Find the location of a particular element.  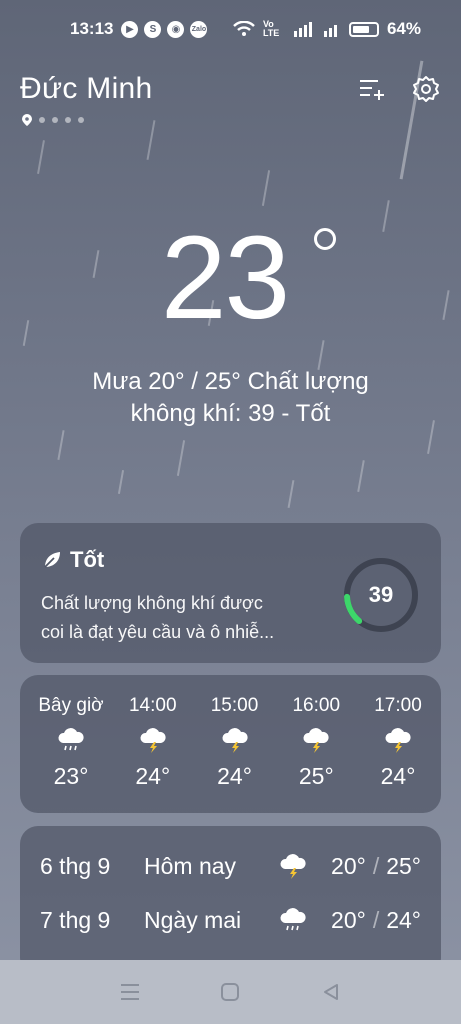

youtube-icon: ▶ is located at coordinates (130, 29).